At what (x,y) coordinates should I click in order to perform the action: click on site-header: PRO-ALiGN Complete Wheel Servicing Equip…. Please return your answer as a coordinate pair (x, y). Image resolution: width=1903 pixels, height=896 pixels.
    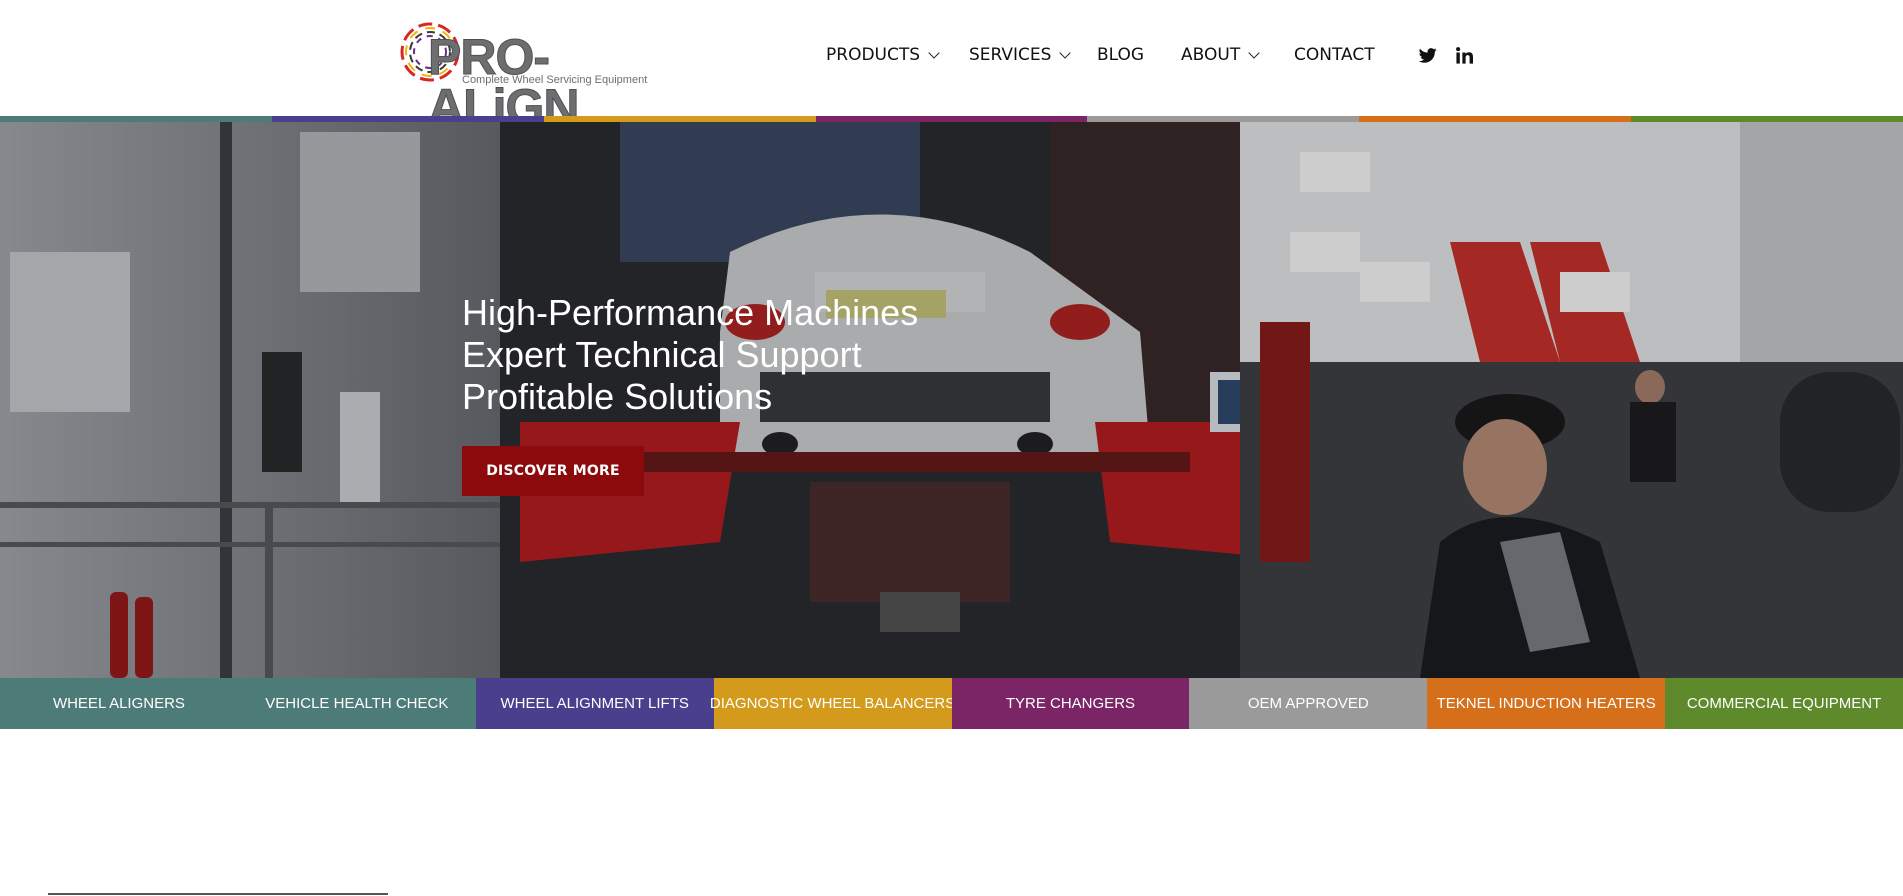
    Looking at the image, I should click on (951, 66).